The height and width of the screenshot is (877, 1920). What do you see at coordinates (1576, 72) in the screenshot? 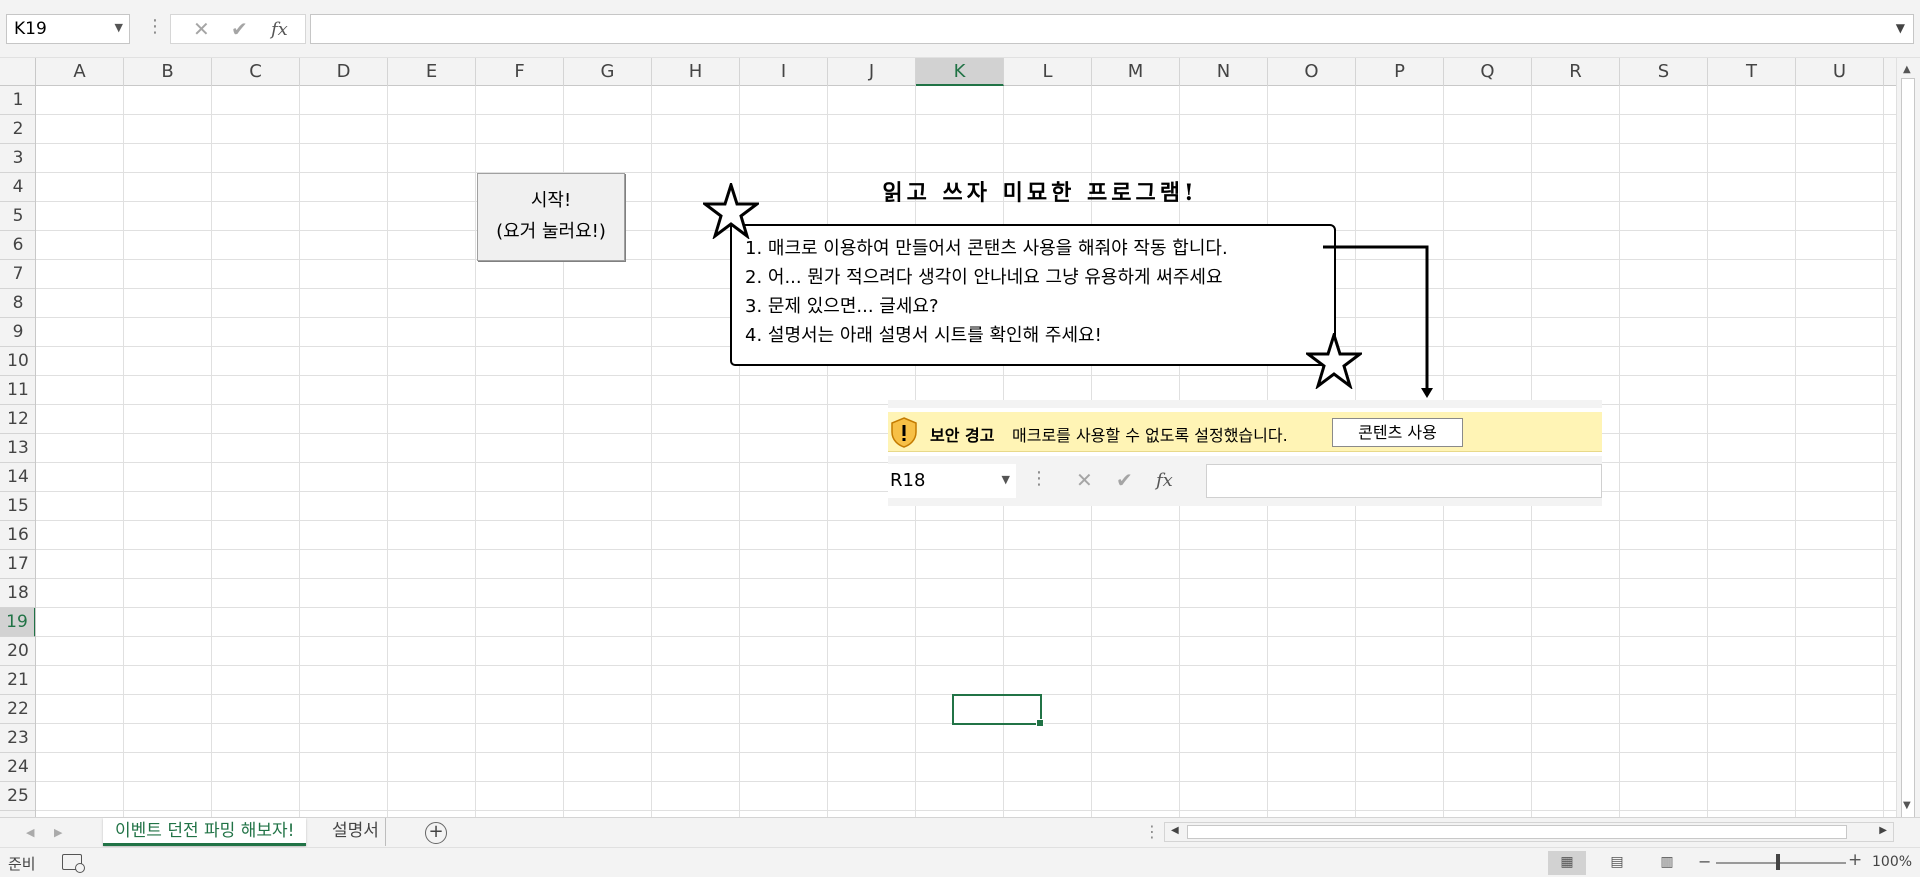
I see `column-header: R` at bounding box center [1576, 72].